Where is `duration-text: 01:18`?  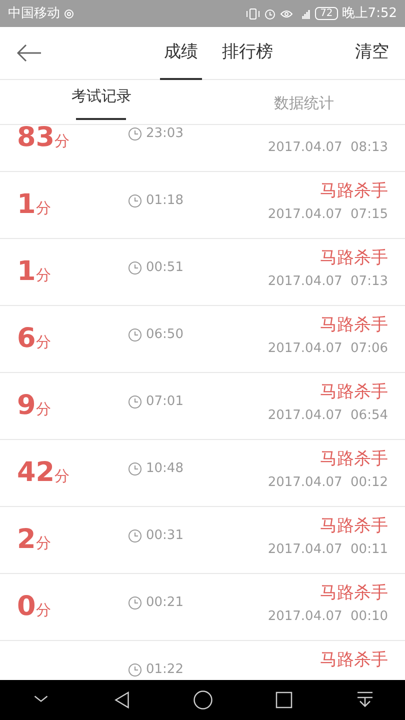
duration-text: 01:18 is located at coordinates (165, 201).